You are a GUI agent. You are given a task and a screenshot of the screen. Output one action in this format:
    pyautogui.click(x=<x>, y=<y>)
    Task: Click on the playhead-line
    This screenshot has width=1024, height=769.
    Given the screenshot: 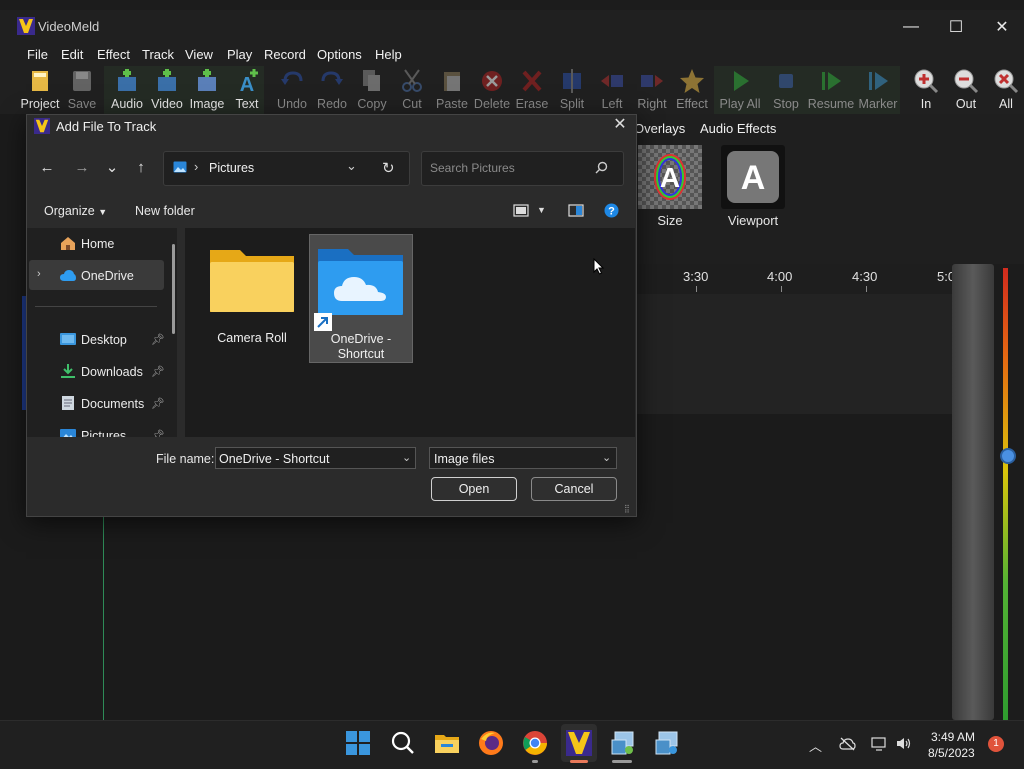 What is the action you would take?
    pyautogui.click(x=103, y=617)
    